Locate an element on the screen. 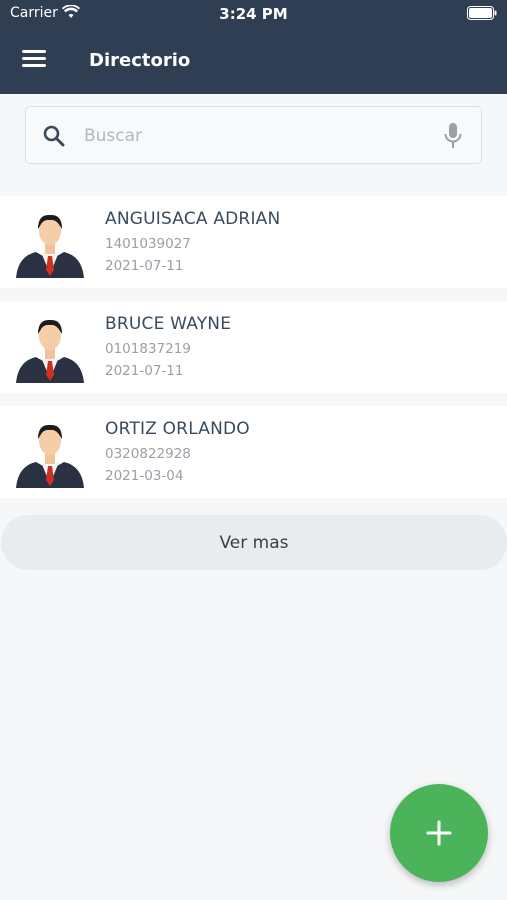 The height and width of the screenshot is (900, 507). list-item: ORTIZ ORLANDO 0320822928 2021-03-04 is located at coordinates (253, 452).